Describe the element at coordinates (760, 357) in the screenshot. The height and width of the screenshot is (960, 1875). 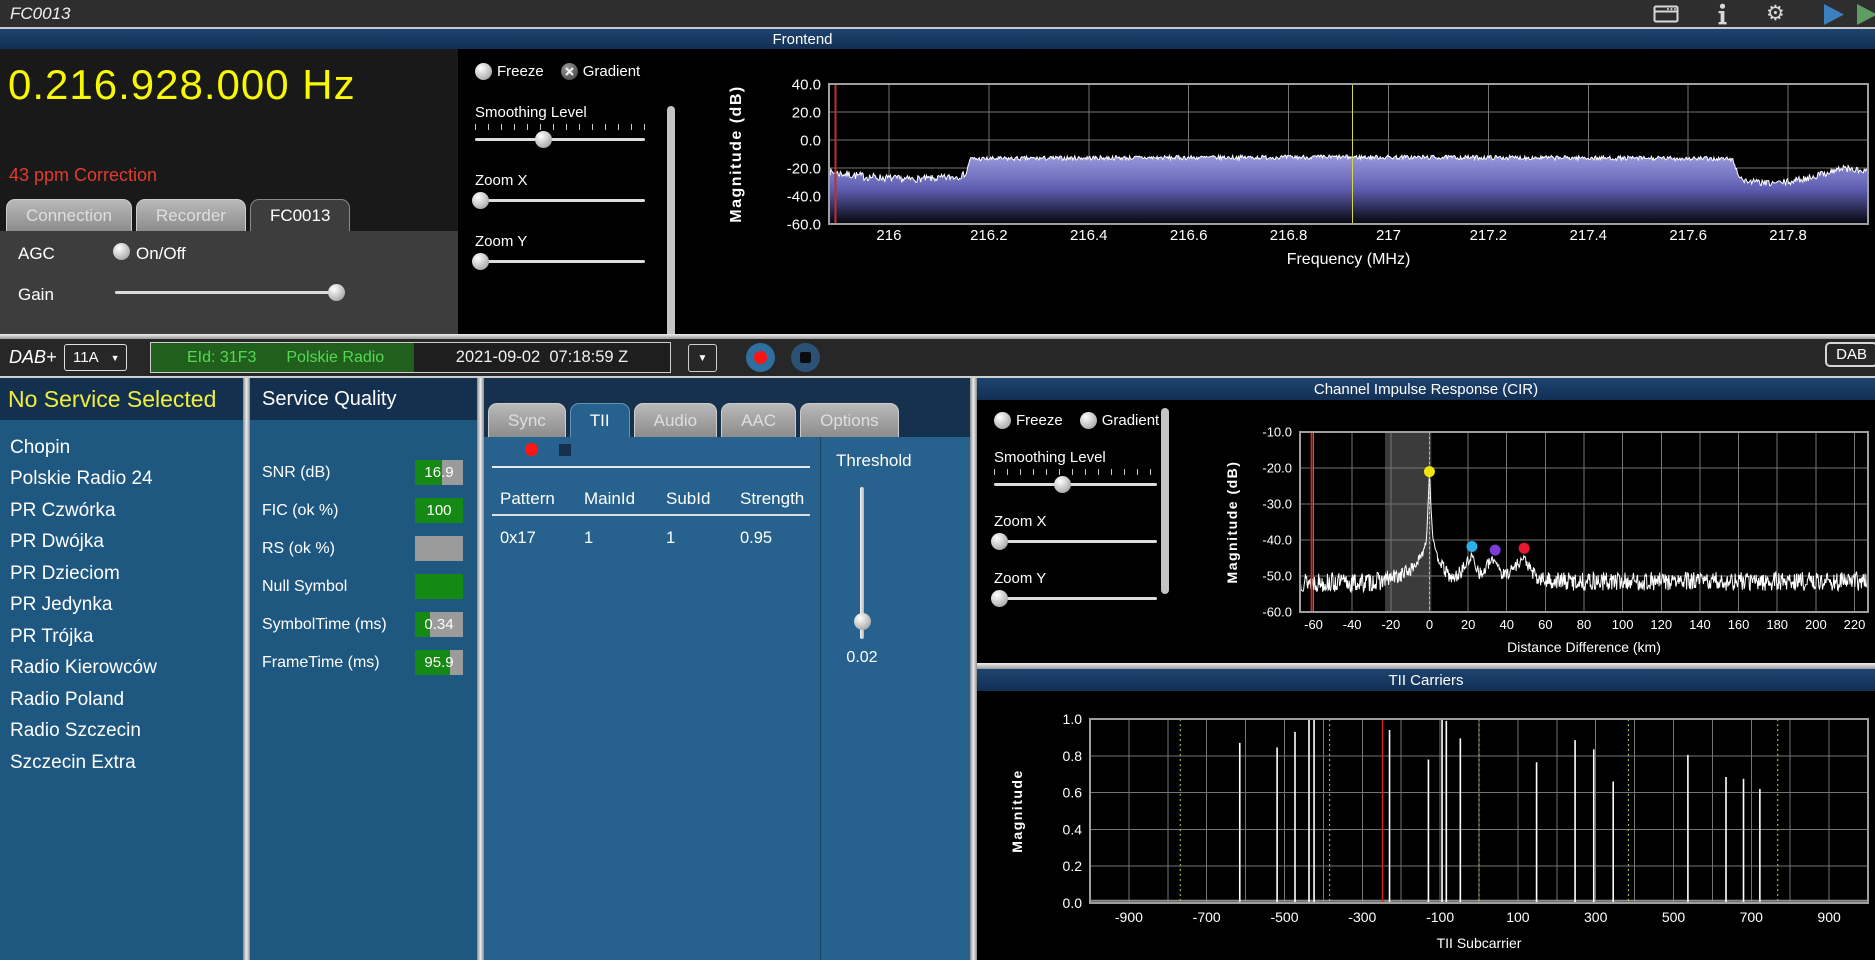
I see `record-button` at that location.